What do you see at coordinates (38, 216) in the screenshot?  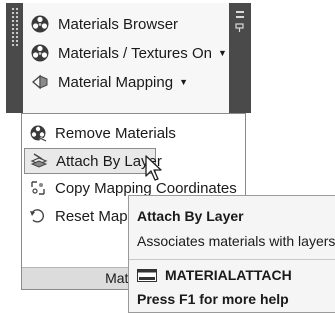 I see `reset-mapping-icon` at bounding box center [38, 216].